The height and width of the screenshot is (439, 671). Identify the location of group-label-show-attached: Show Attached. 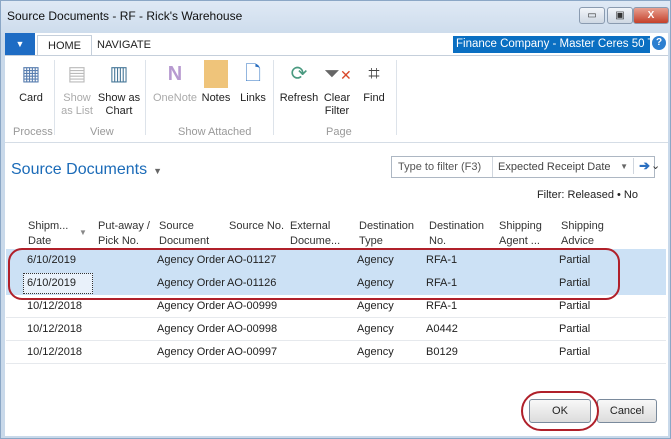
(215, 132).